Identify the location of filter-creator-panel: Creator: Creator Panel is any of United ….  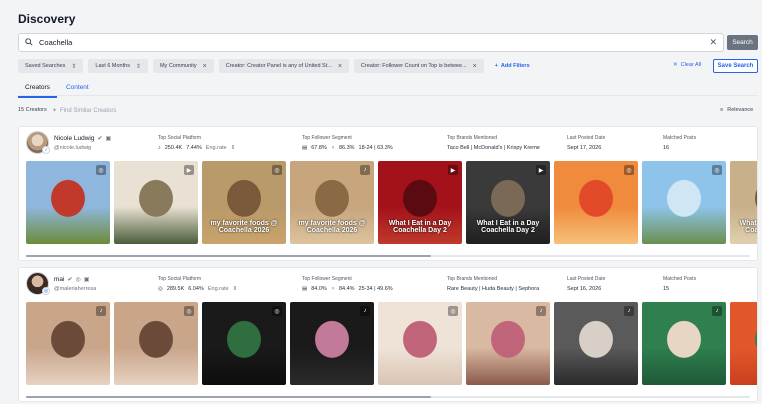
(283, 66).